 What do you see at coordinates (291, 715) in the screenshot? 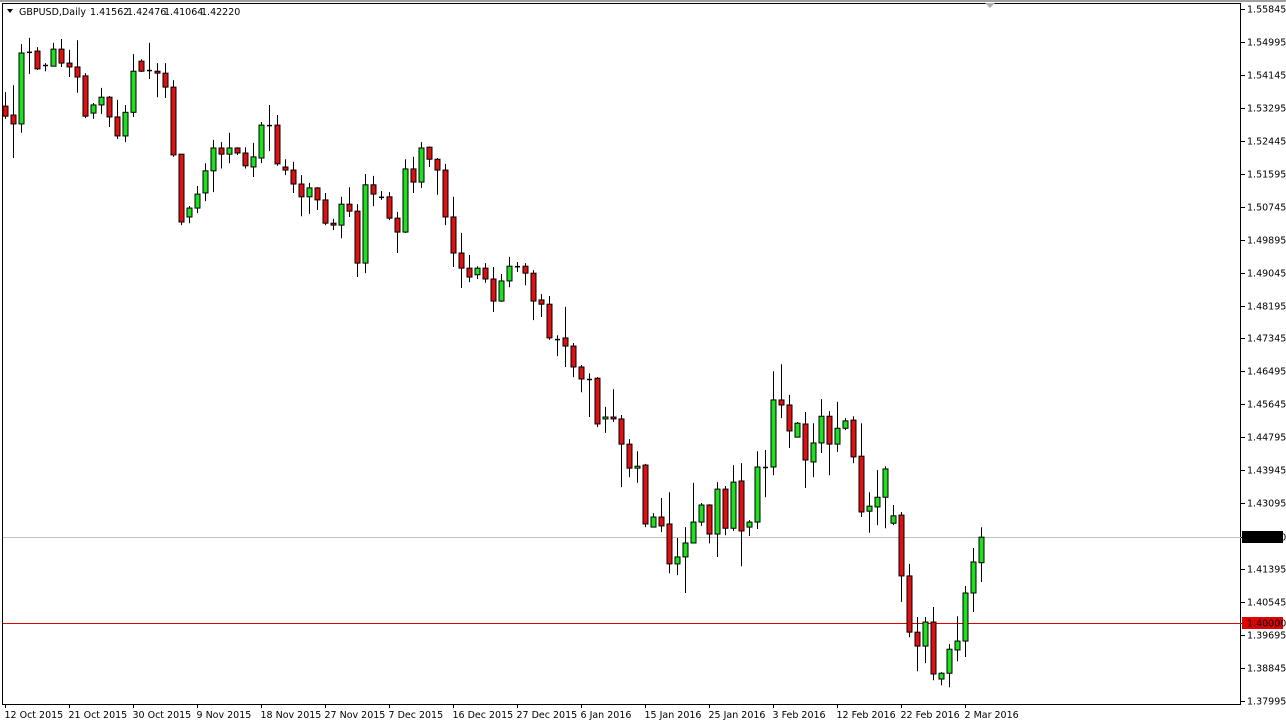
I see `x-tick-label: 18 Nov 2015` at bounding box center [291, 715].